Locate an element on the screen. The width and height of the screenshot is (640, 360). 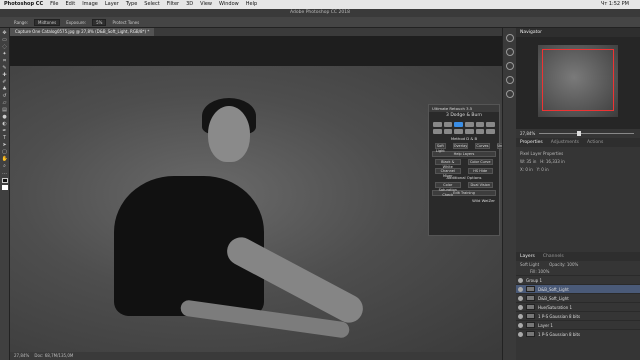
protect-tones-checkbox: Protect Tones is located at coordinates (125, 22).